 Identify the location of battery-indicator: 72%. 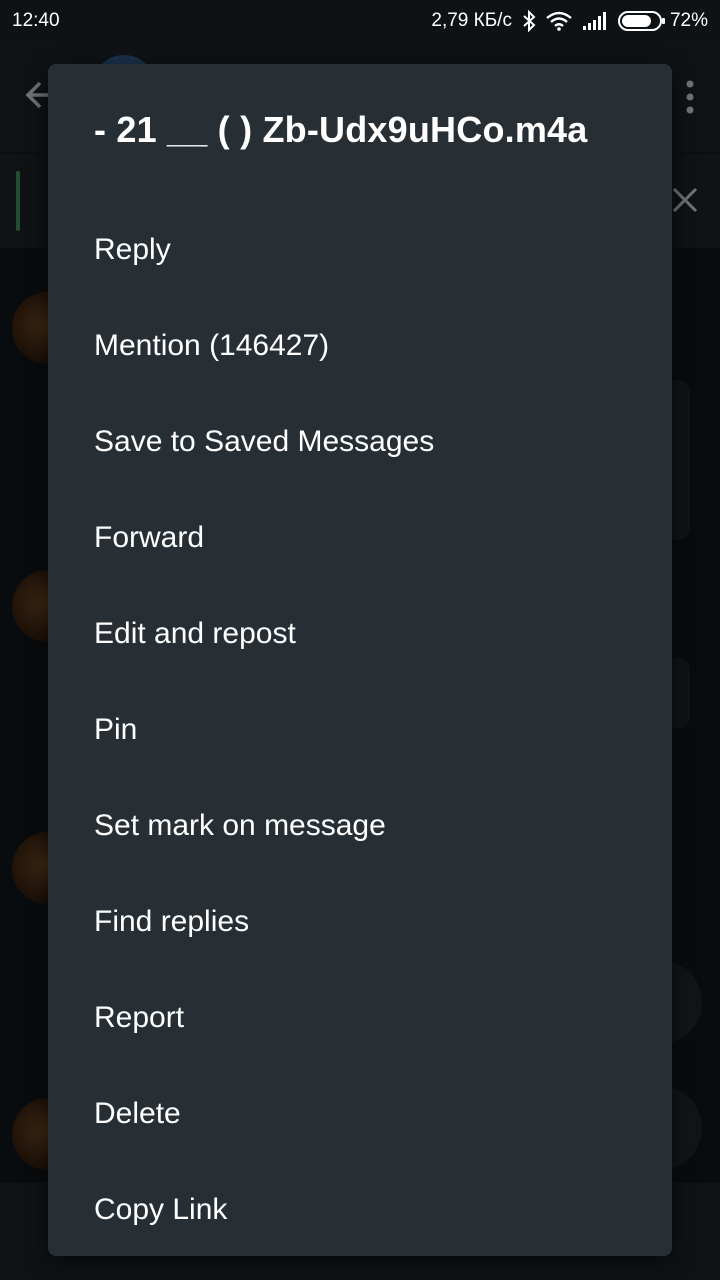
(662, 21).